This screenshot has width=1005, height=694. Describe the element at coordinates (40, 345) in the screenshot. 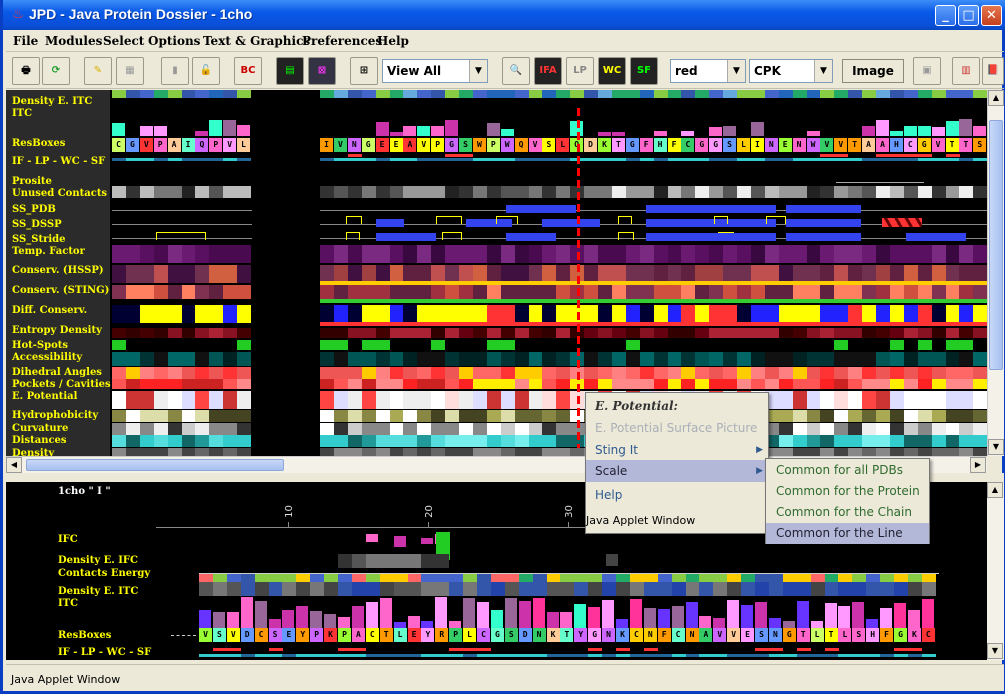

I see `track-label: Hot-Spots` at that location.